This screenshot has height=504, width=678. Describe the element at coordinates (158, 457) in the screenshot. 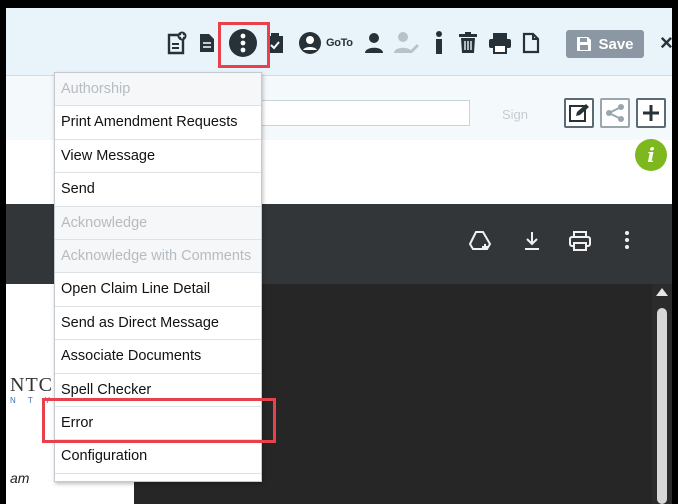

I see `menu-item-configuration: Configuration` at that location.